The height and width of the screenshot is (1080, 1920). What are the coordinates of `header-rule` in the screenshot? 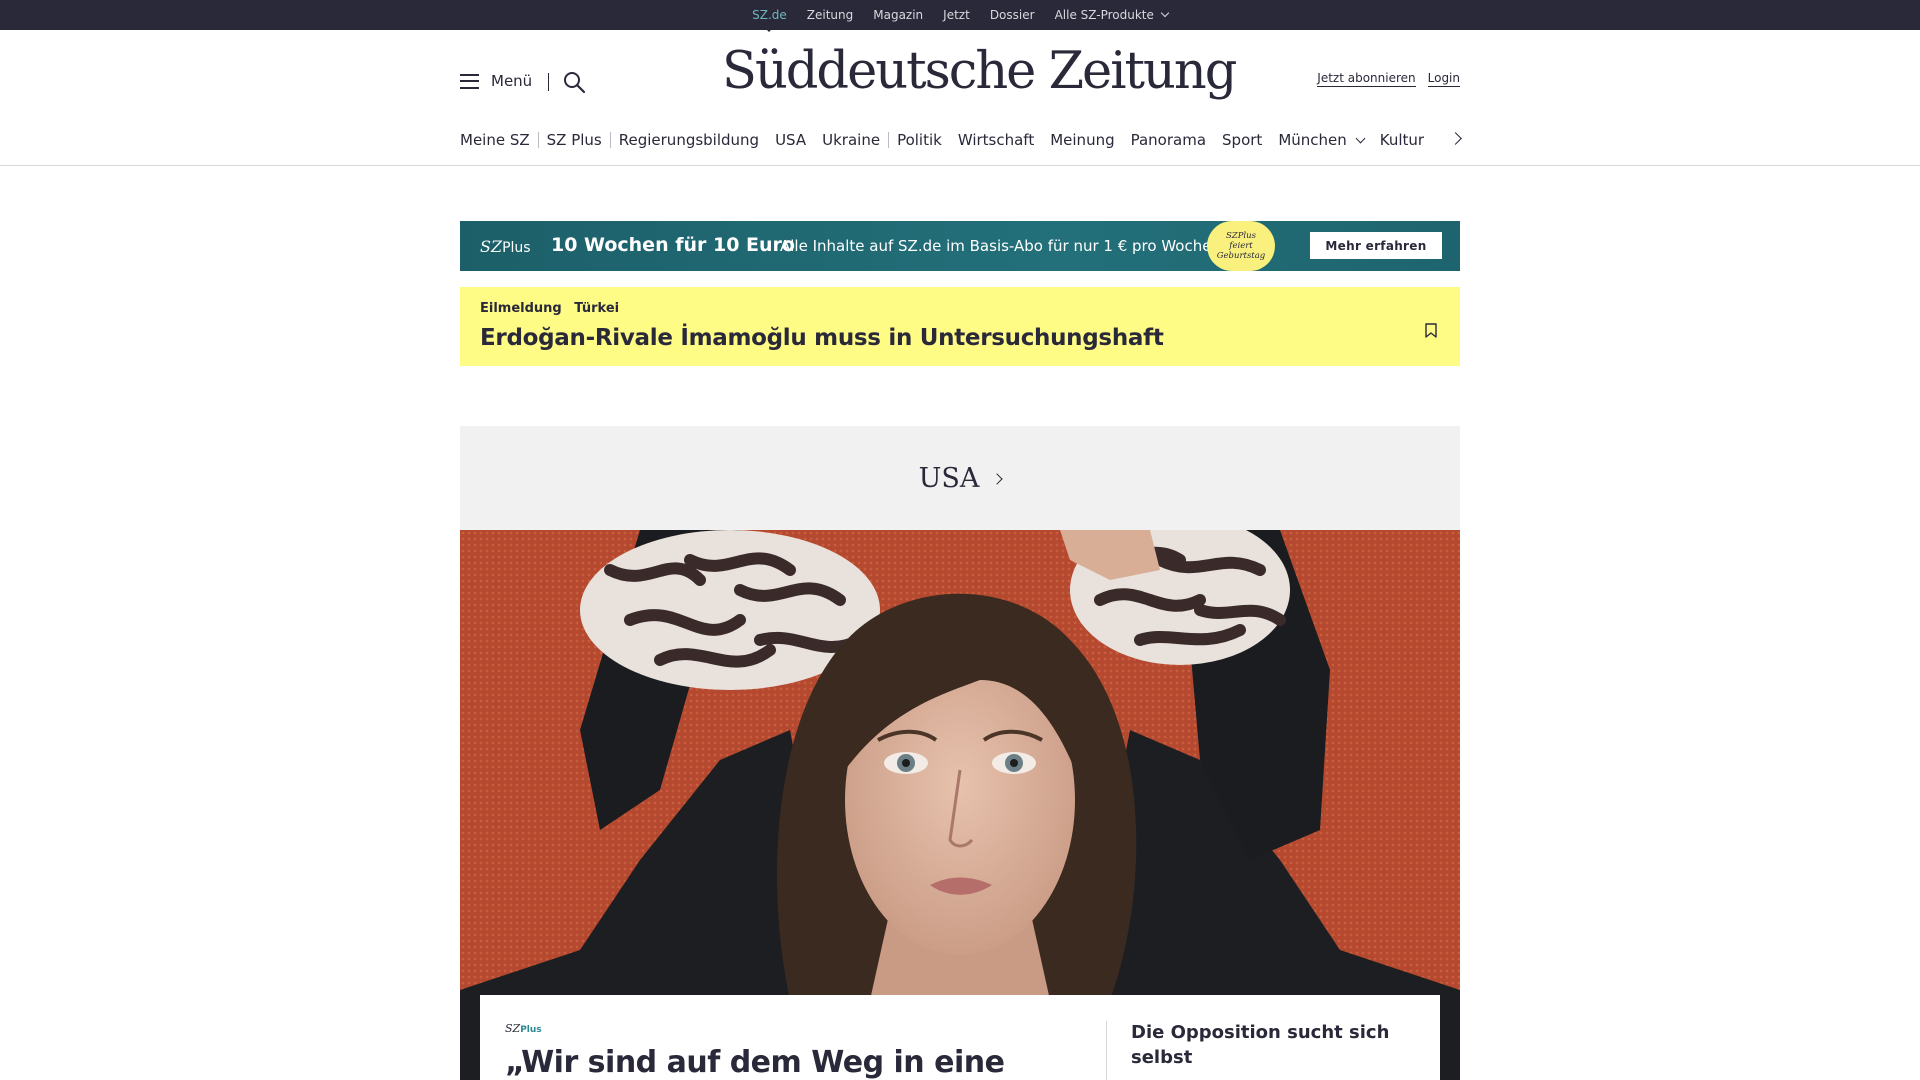 It's located at (960, 165).